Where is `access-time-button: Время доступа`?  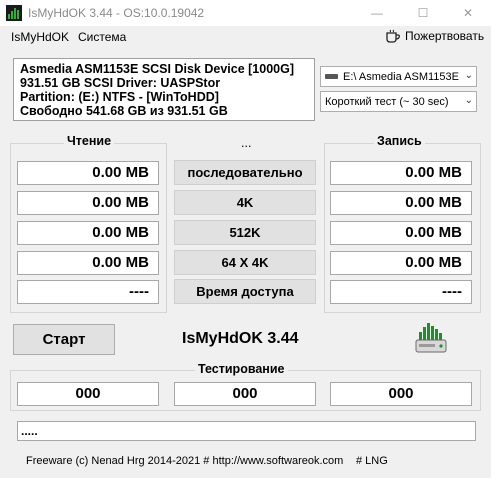 access-time-button: Время доступа is located at coordinates (245, 291).